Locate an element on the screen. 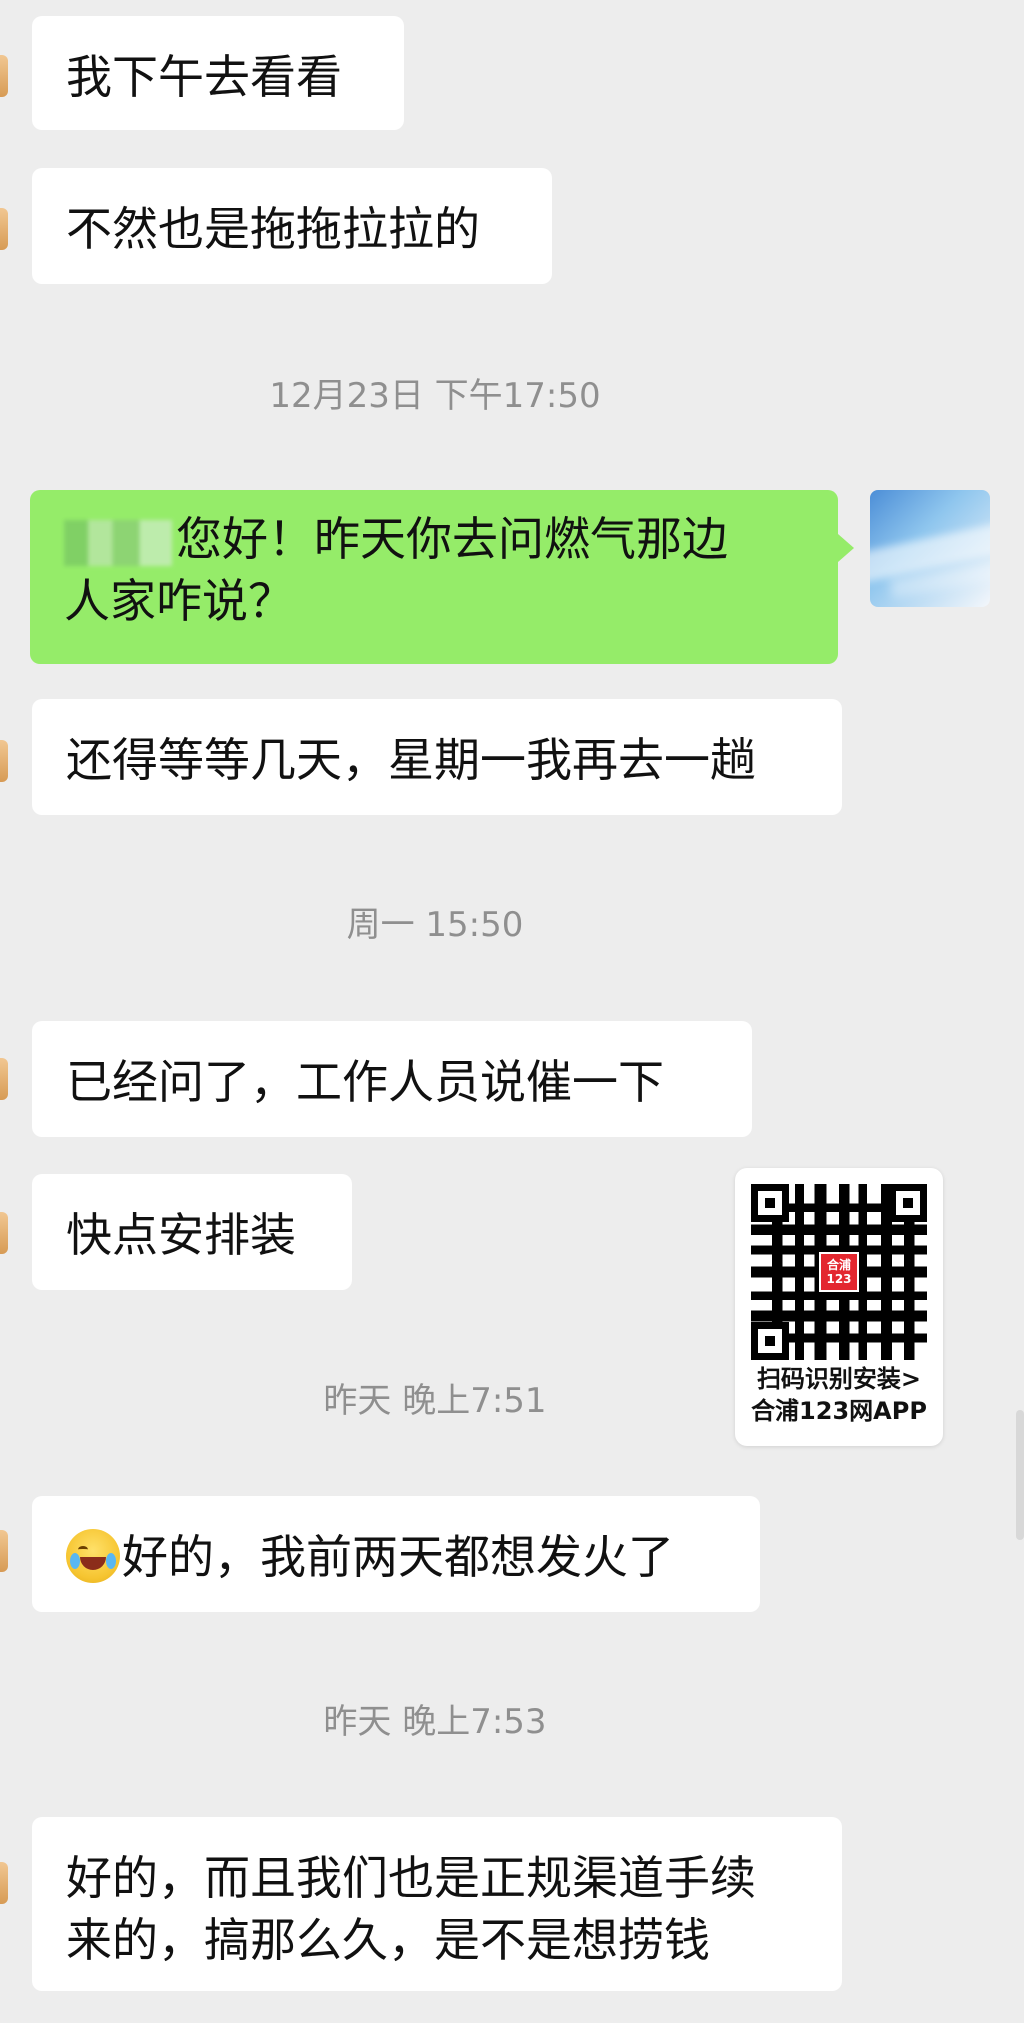  message-line: 来的，搞那么久，是不是想捞钱 is located at coordinates (388, 1940).